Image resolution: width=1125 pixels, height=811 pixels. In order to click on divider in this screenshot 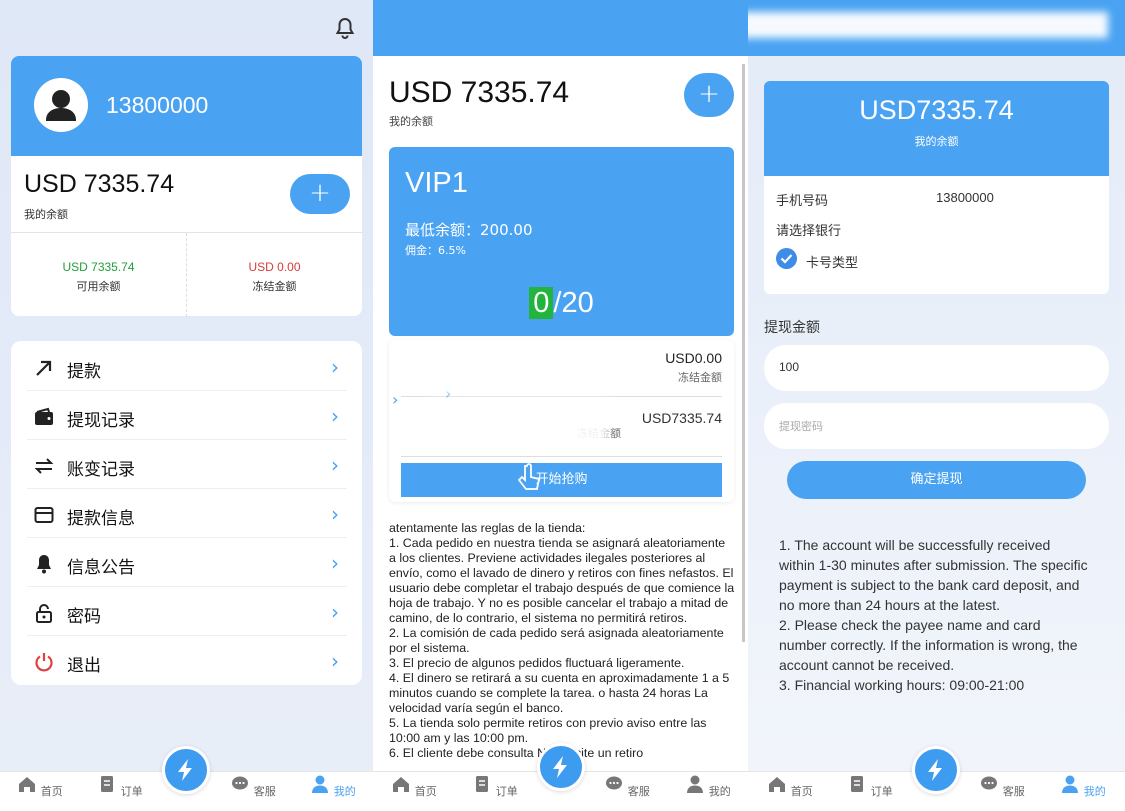, I will do `click(561, 456)`.